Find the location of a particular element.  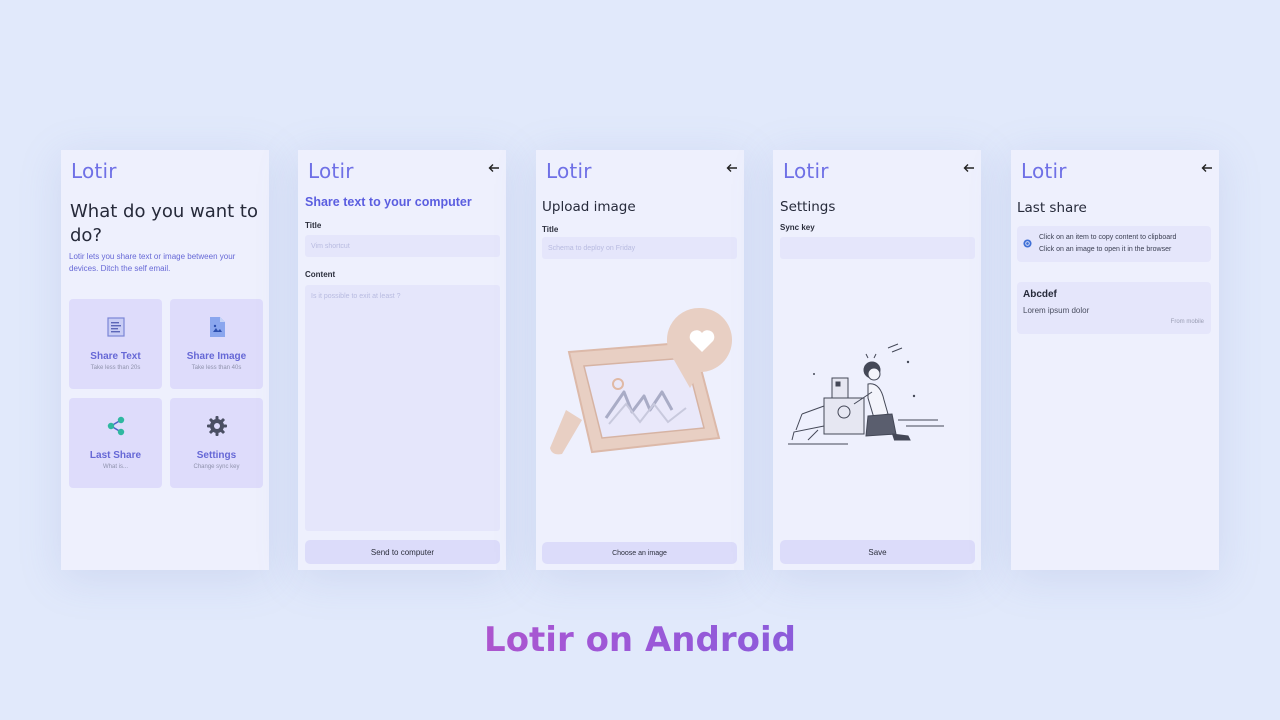

title-input: Vim shortcut is located at coordinates (402, 246).